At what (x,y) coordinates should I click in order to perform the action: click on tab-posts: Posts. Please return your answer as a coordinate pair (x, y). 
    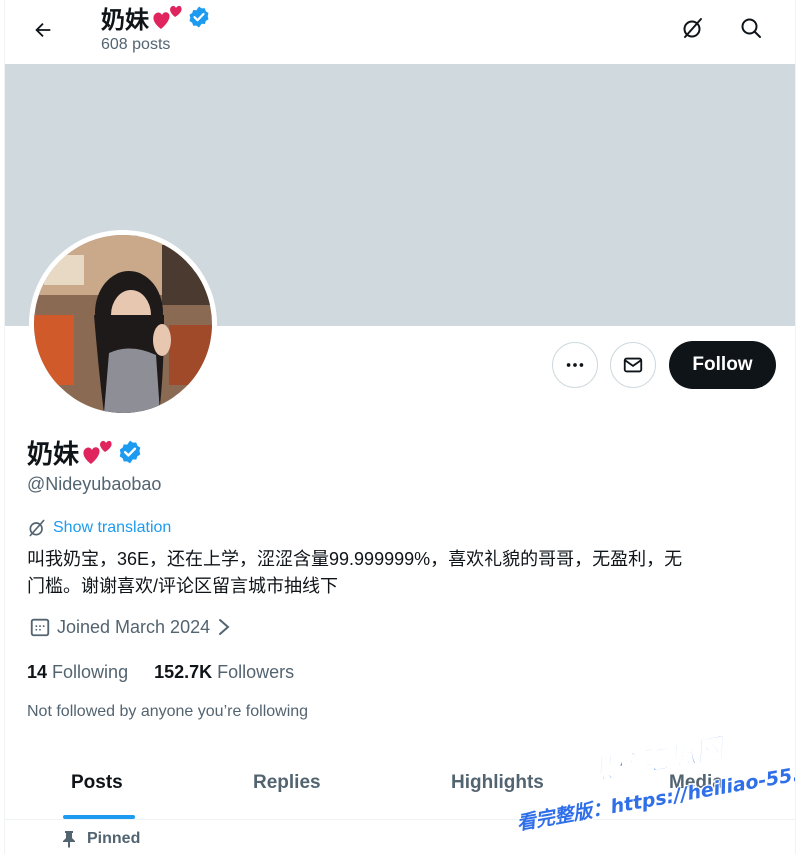
    Looking at the image, I should click on (97, 783).